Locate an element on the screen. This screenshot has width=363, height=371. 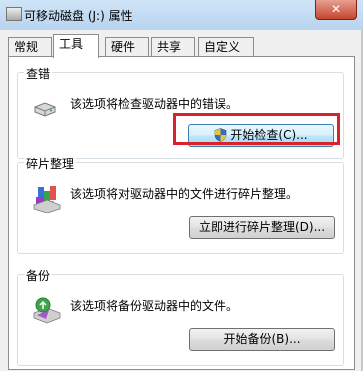
tab-customize: 自定义 is located at coordinates (226, 46).